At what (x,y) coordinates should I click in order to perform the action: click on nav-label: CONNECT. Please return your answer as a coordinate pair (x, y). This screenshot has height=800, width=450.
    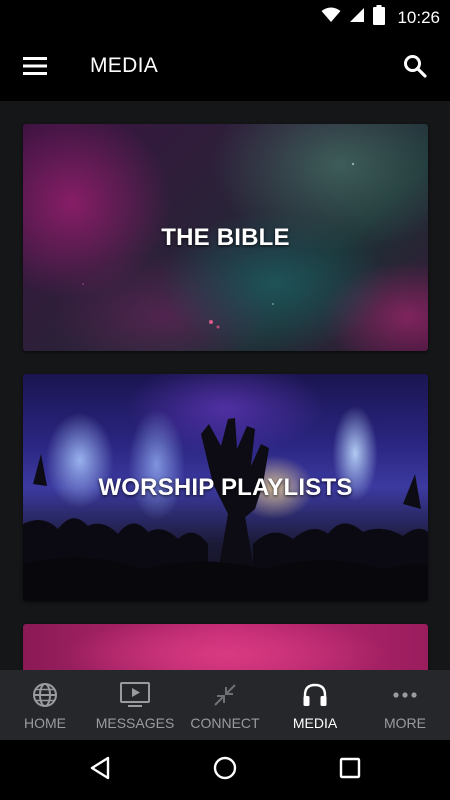
    Looking at the image, I should click on (225, 723).